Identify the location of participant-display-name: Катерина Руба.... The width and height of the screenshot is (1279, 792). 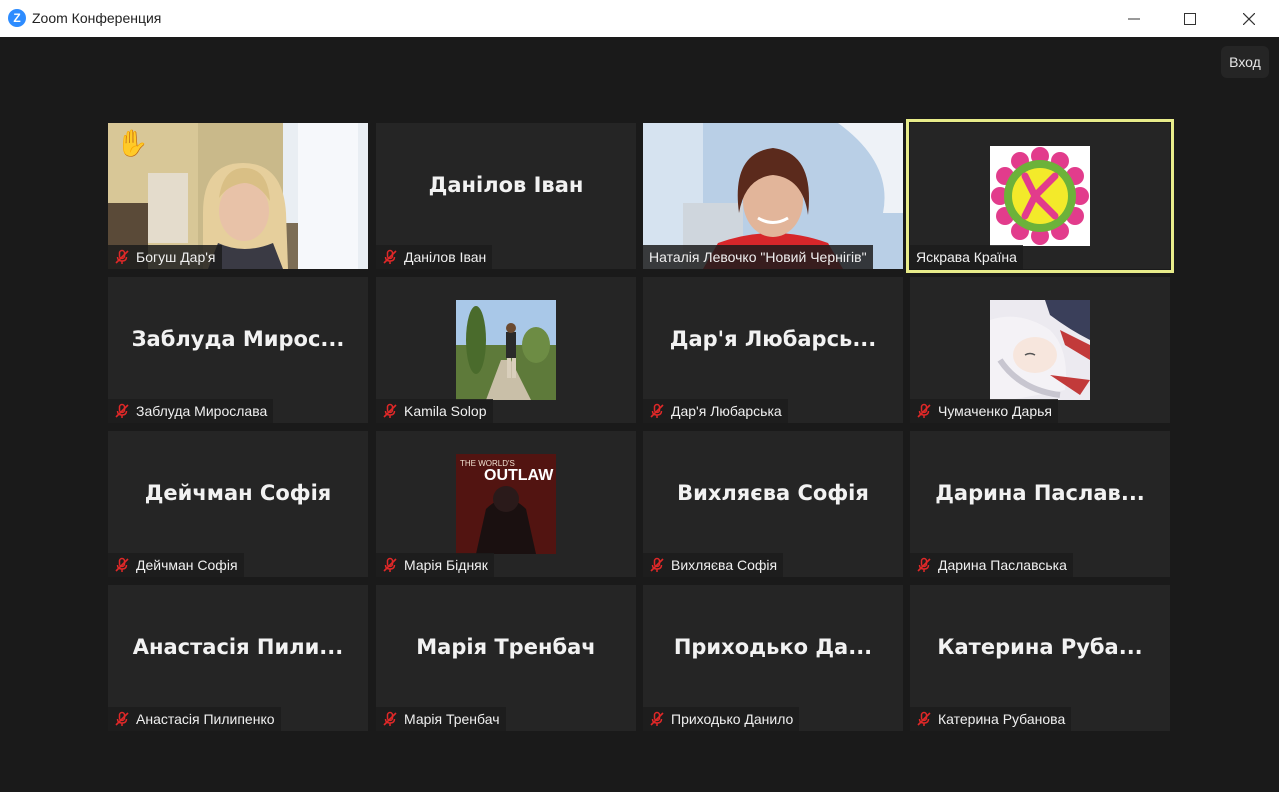
(1040, 647).